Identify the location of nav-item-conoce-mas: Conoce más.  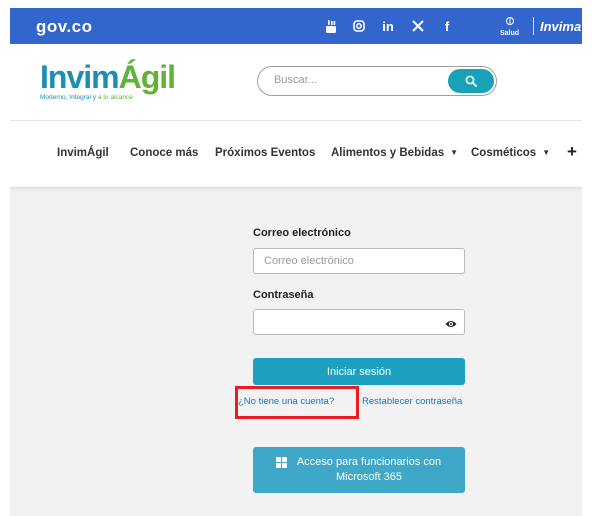
(164, 153).